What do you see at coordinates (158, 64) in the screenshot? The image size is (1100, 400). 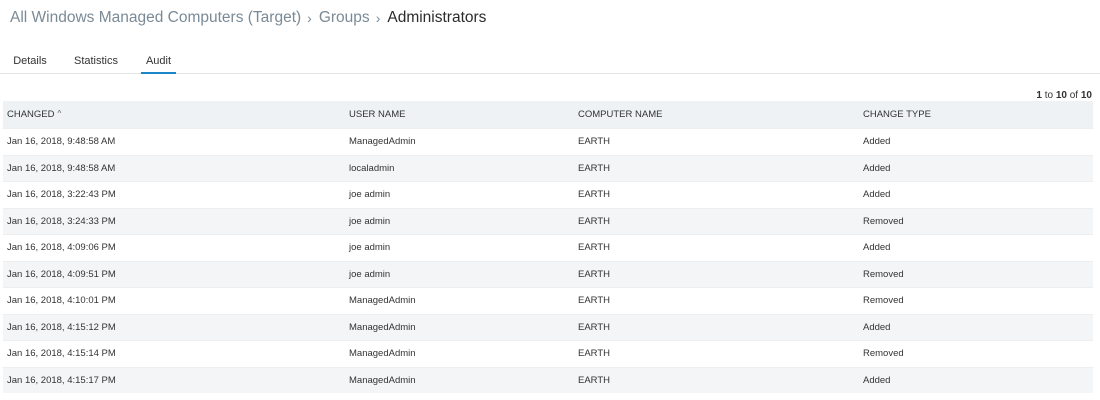 I see `tab-audit: Audit` at bounding box center [158, 64].